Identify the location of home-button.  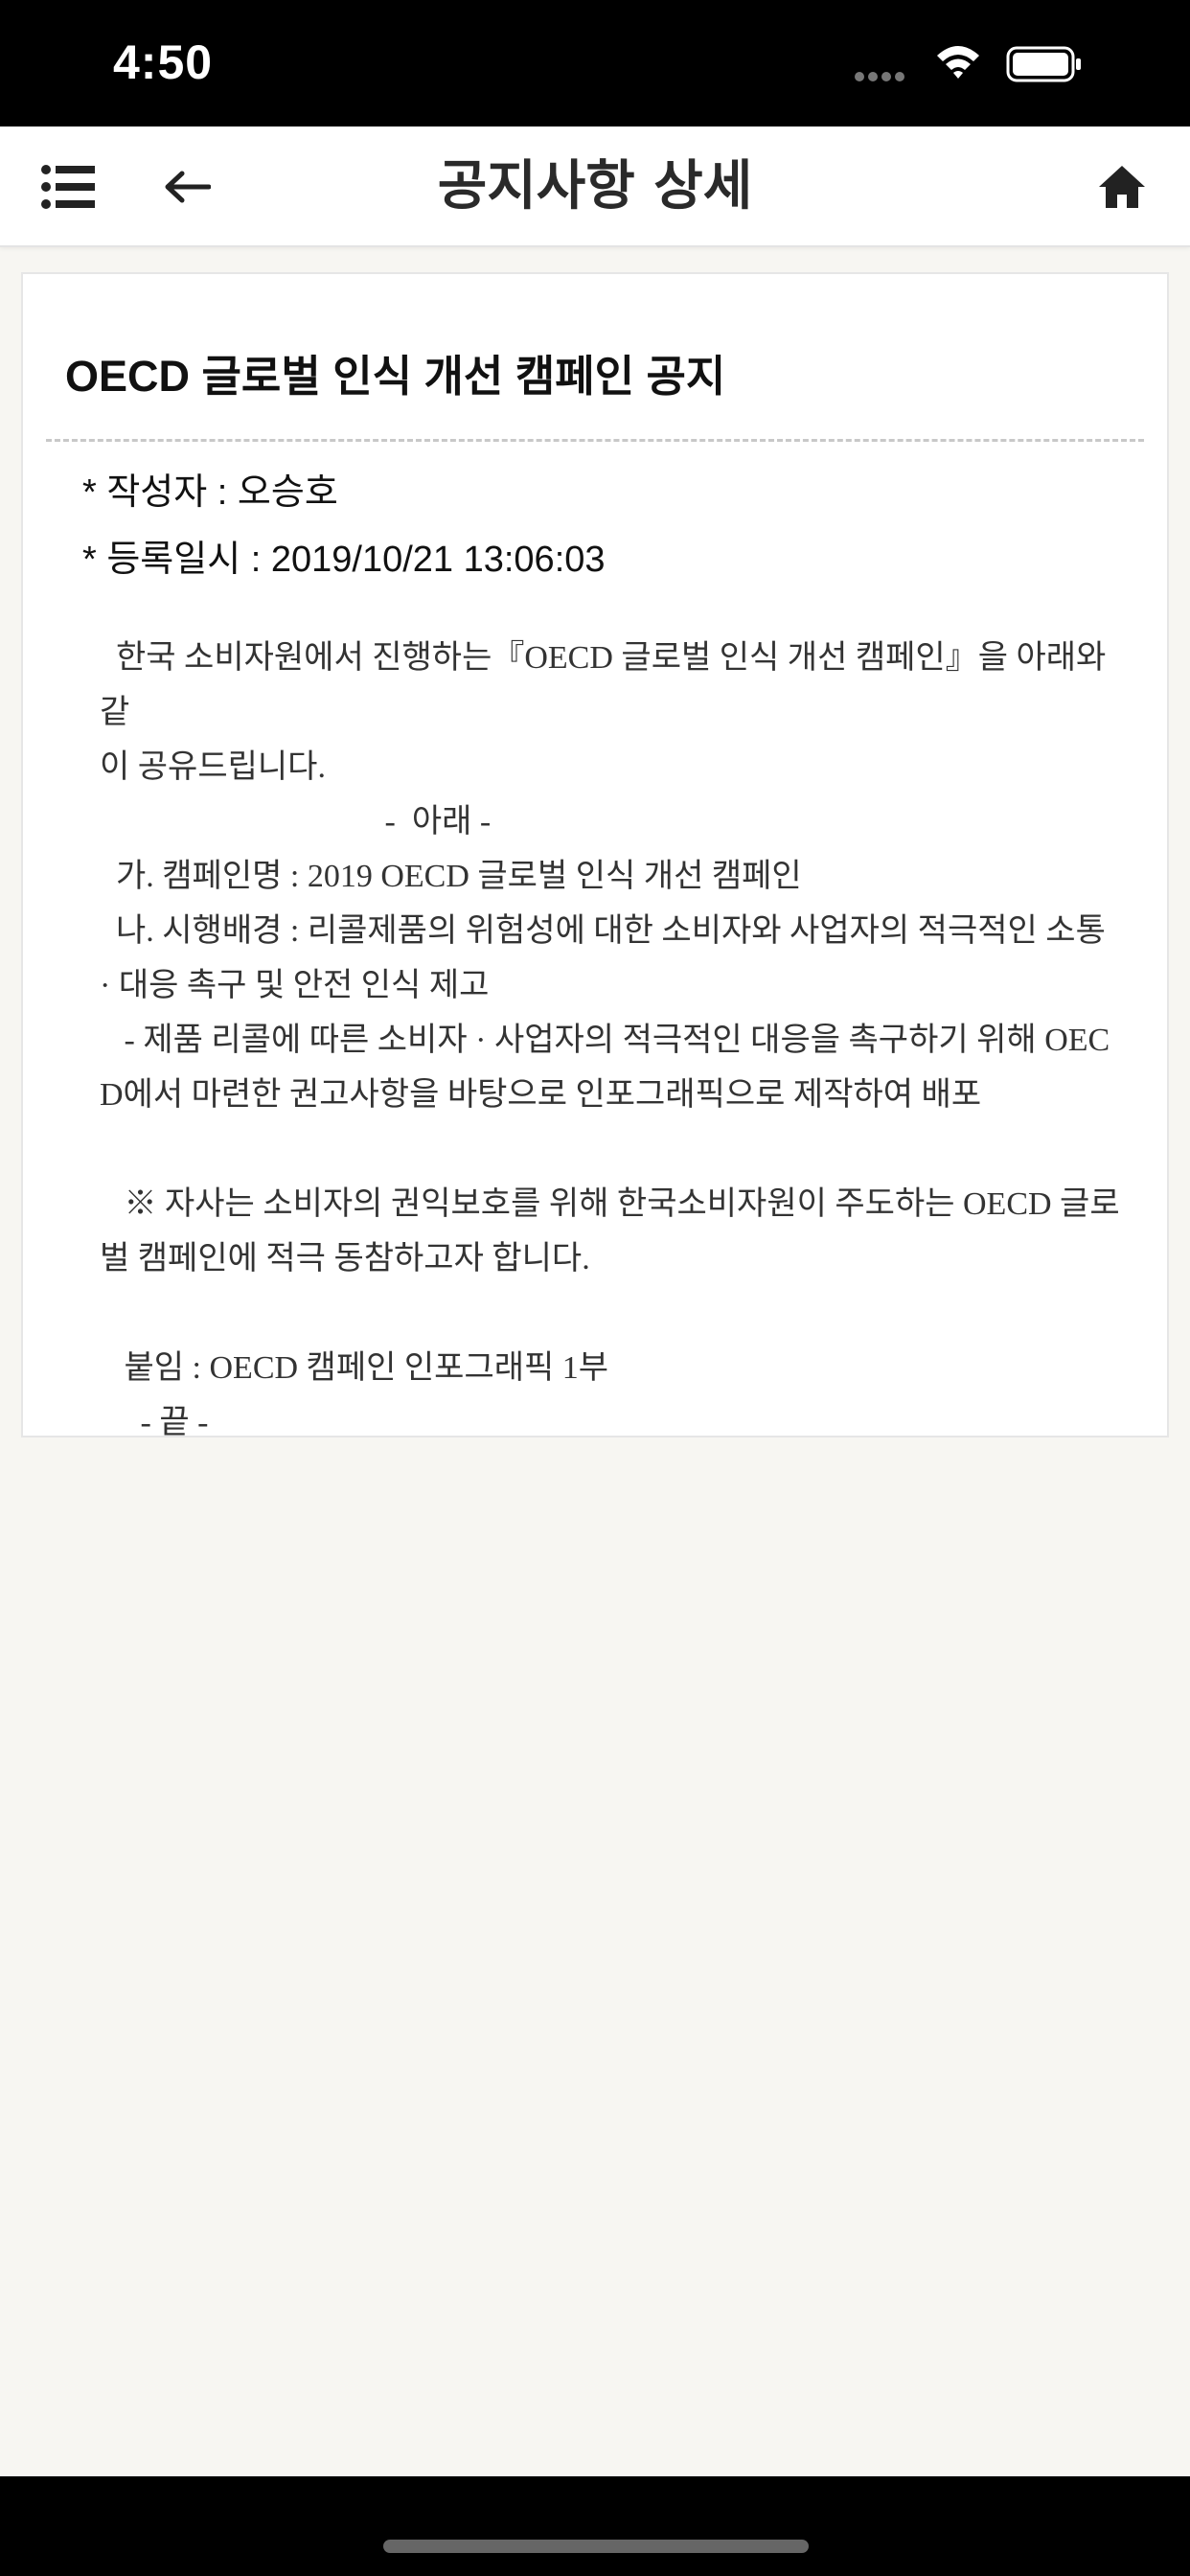
(1122, 186).